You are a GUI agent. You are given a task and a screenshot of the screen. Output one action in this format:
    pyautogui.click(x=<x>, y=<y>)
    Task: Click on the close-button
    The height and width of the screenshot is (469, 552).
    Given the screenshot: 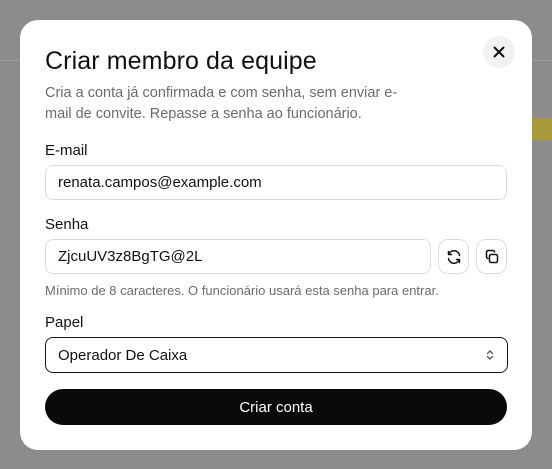 What is the action you would take?
    pyautogui.click(x=499, y=52)
    